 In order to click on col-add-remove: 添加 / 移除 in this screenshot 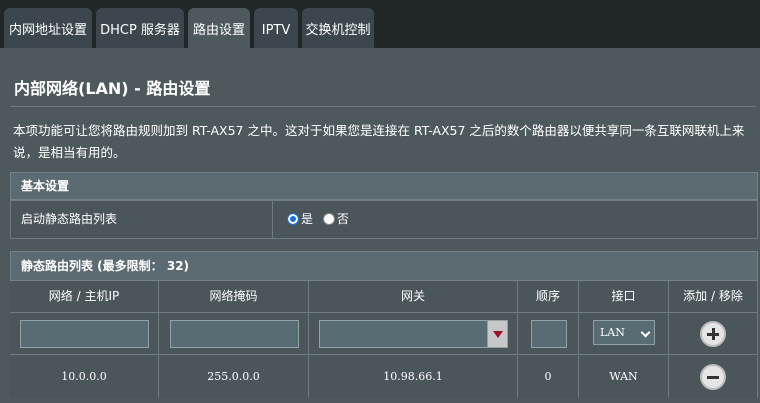, I will do `click(713, 297)`.